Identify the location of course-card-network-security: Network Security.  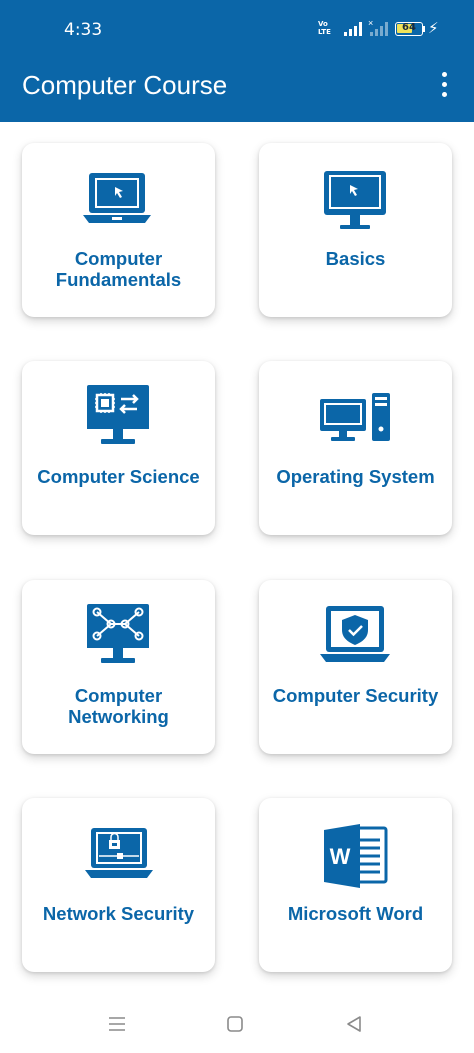
(118, 885).